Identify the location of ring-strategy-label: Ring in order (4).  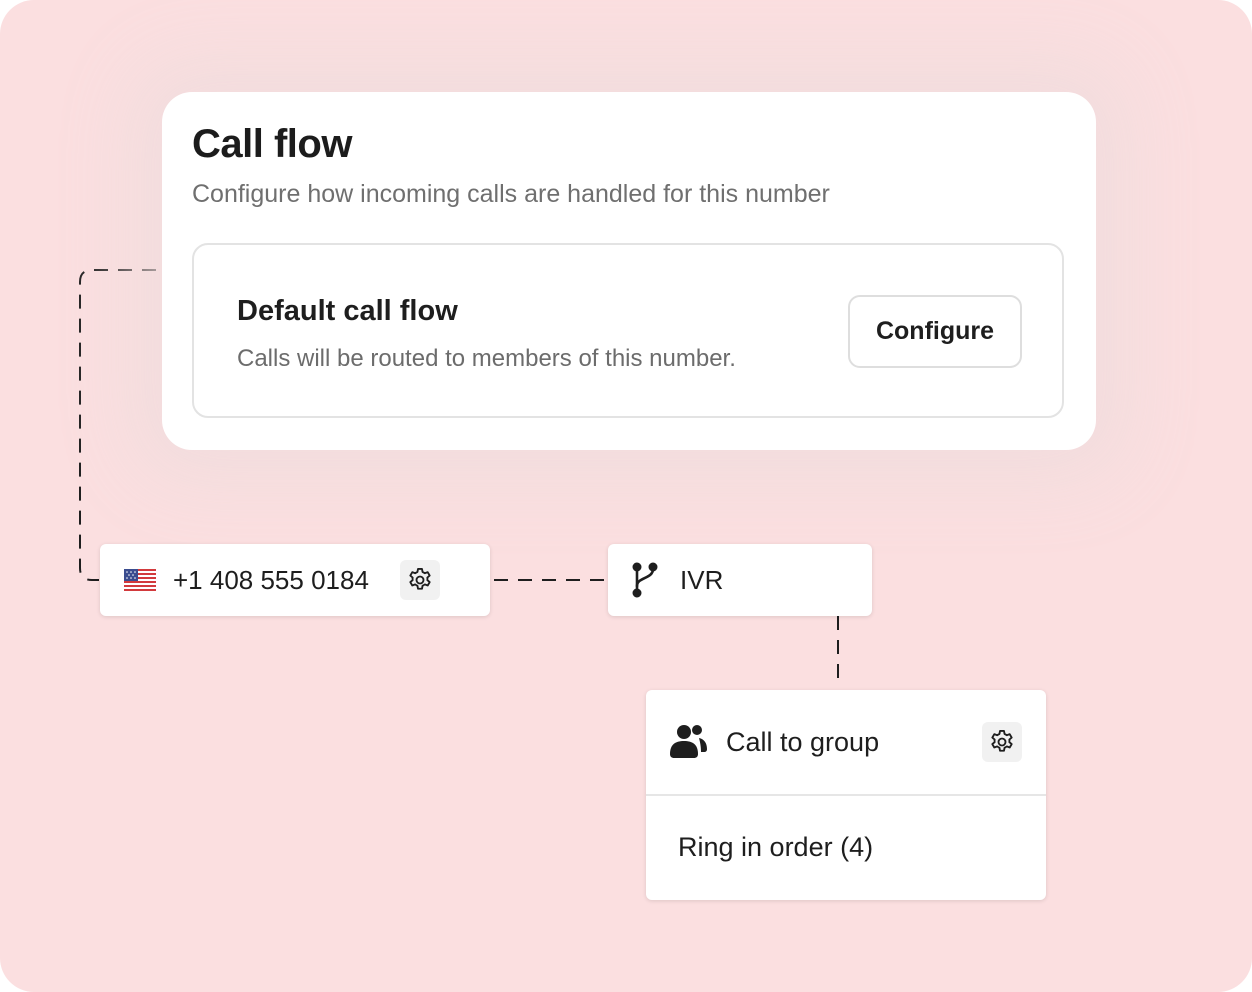
(776, 847).